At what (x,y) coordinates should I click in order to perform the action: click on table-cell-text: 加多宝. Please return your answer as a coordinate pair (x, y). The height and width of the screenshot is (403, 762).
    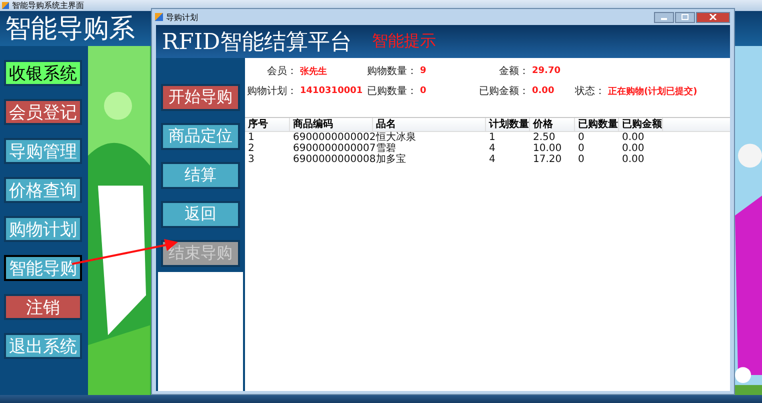
    Looking at the image, I should click on (391, 159).